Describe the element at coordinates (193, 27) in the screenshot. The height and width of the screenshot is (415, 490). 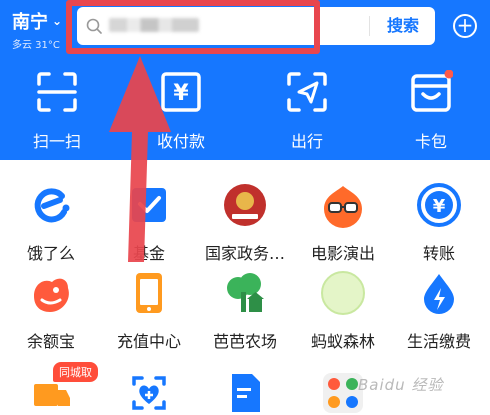
I see `annotation-highlight-box` at that location.